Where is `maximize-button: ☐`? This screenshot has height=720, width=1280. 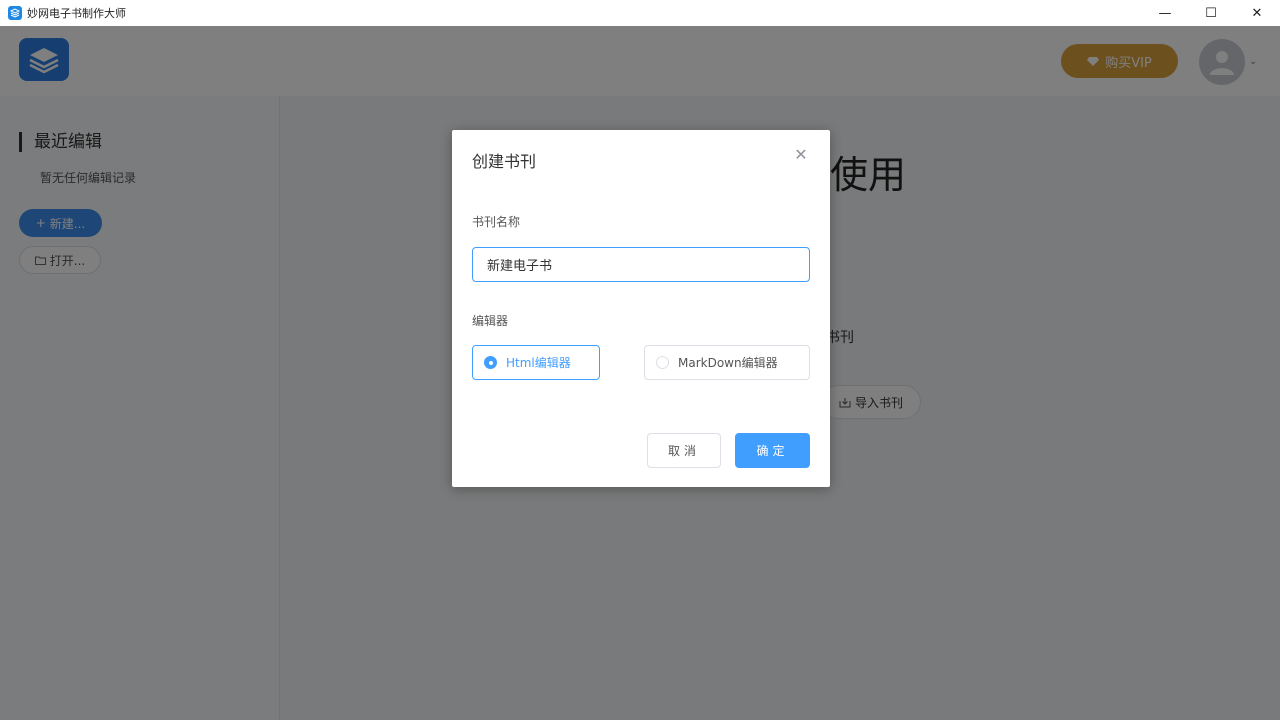 maximize-button: ☐ is located at coordinates (1211, 13).